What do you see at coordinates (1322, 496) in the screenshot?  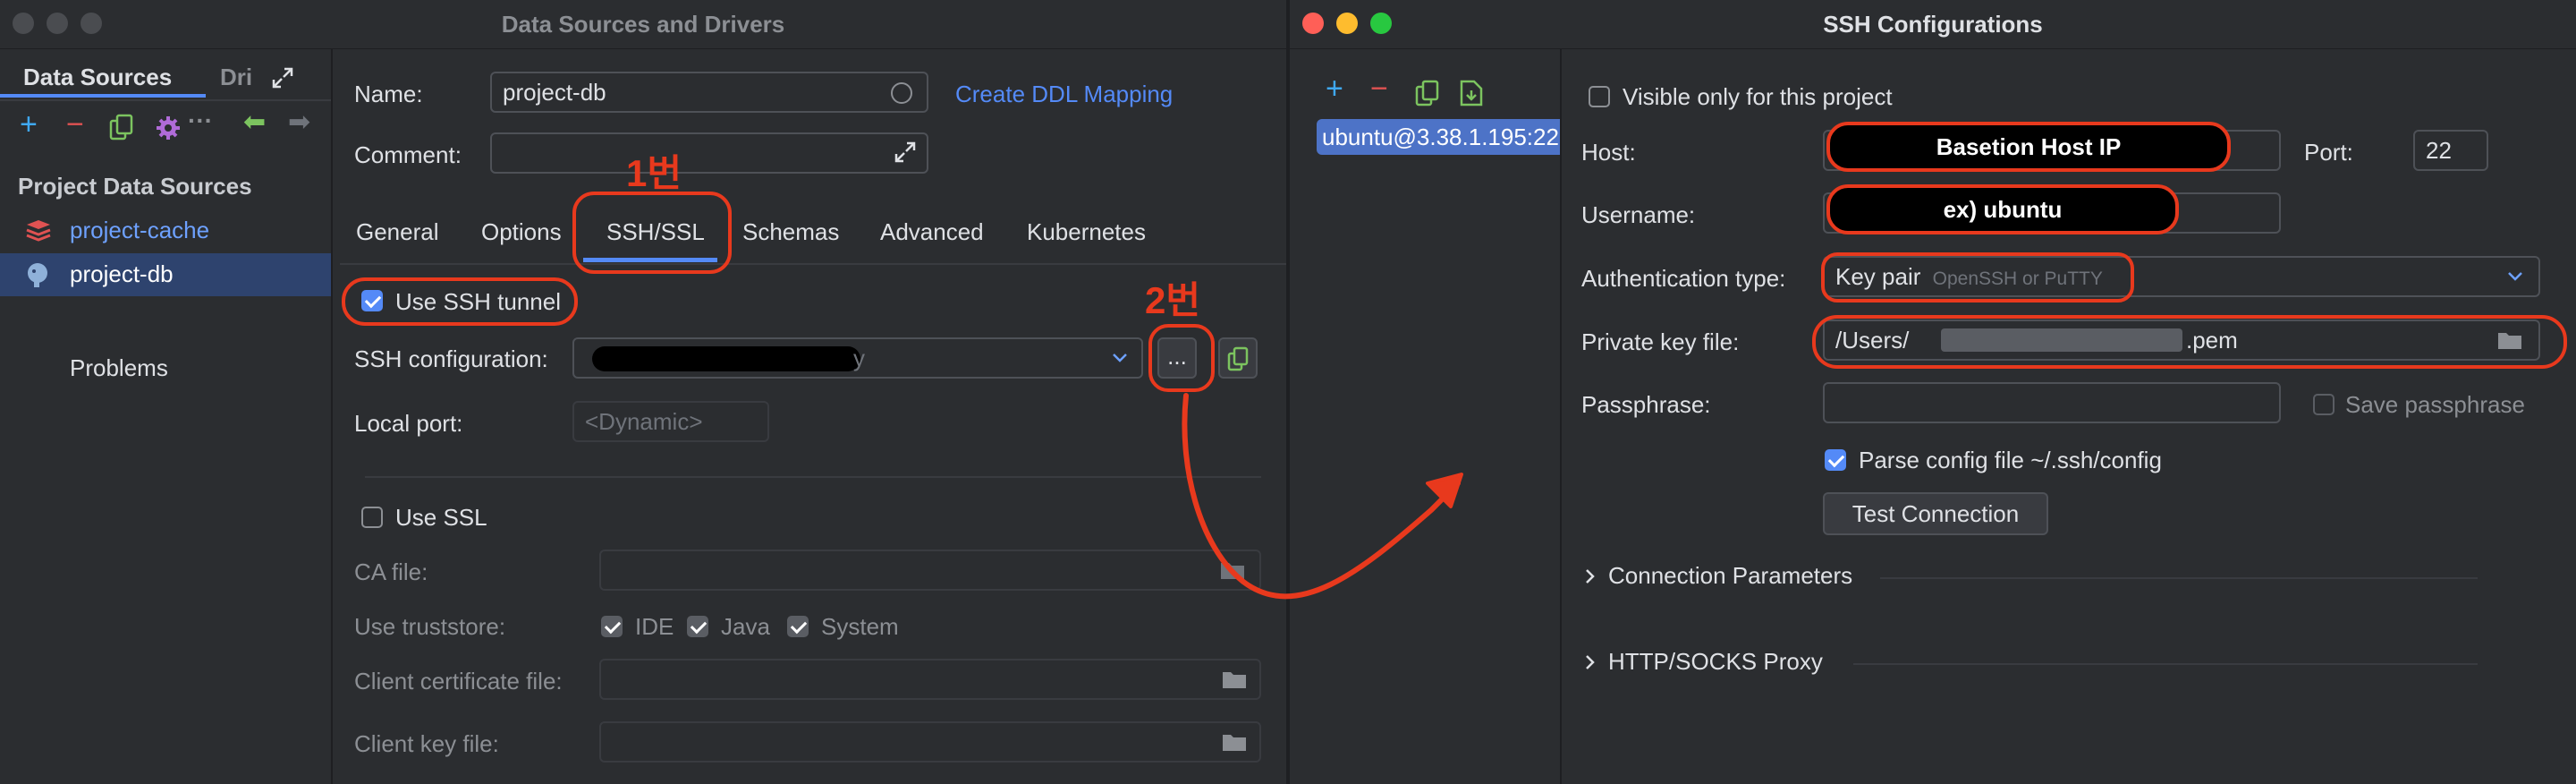 I see `annotation-arrow` at bounding box center [1322, 496].